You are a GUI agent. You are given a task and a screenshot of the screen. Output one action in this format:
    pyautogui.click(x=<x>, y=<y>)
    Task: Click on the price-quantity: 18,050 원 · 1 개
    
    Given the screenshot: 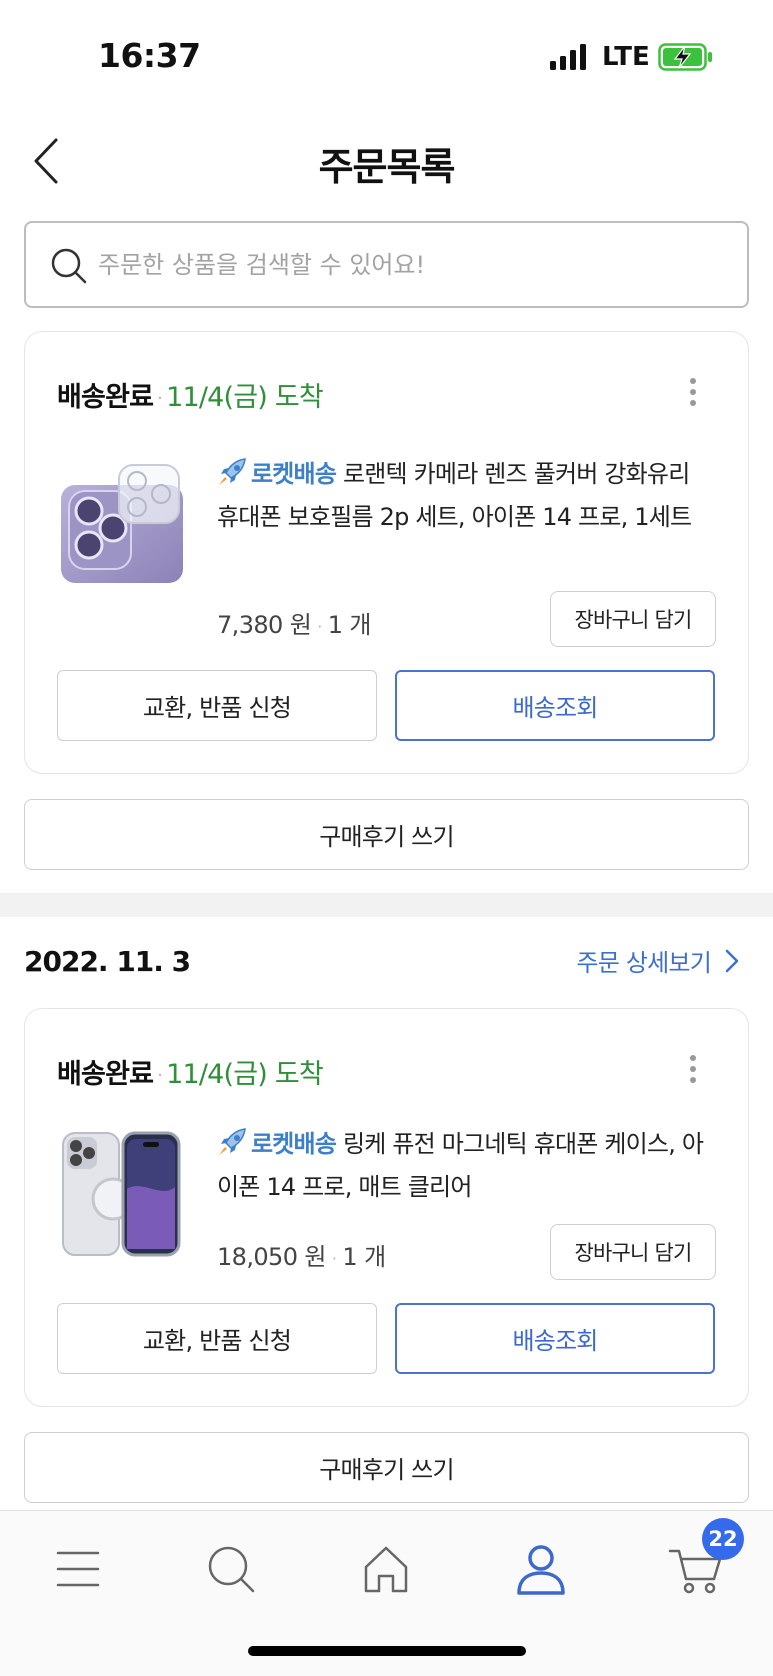 What is the action you would take?
    pyautogui.click(x=301, y=1257)
    